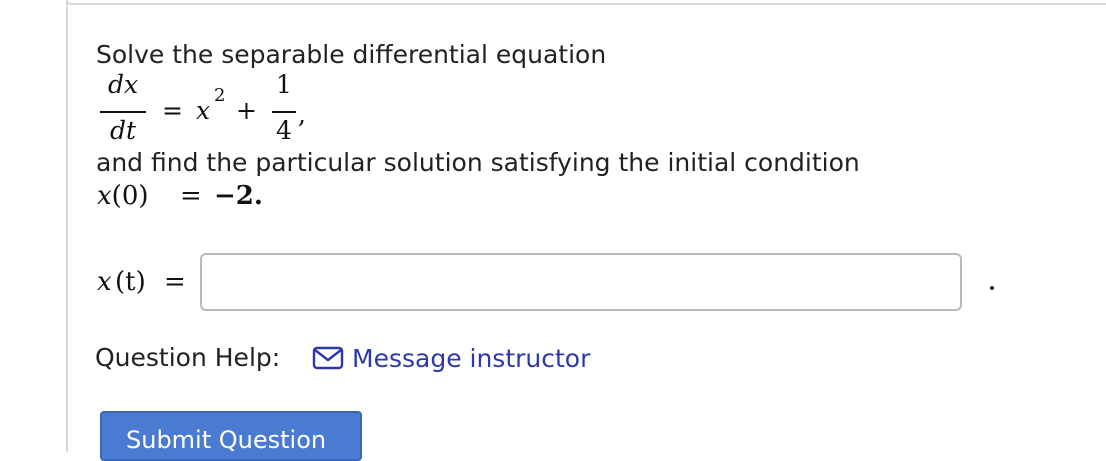 Image resolution: width=1106 pixels, height=461 pixels. Describe the element at coordinates (220, 95) in the screenshot. I see `equation-exponent: 2` at that location.